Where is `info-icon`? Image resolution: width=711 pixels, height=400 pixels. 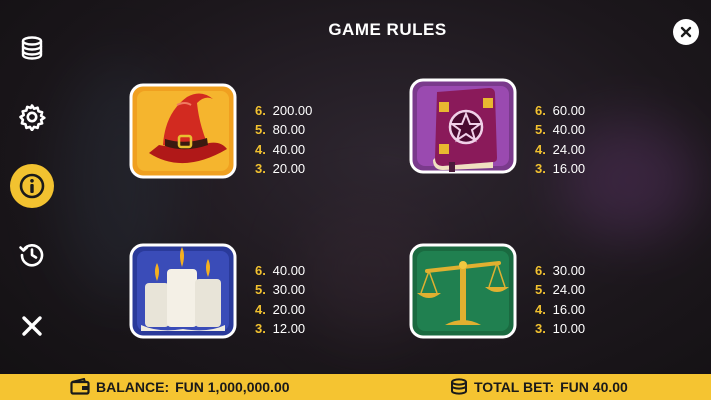 info-icon is located at coordinates (32, 186).